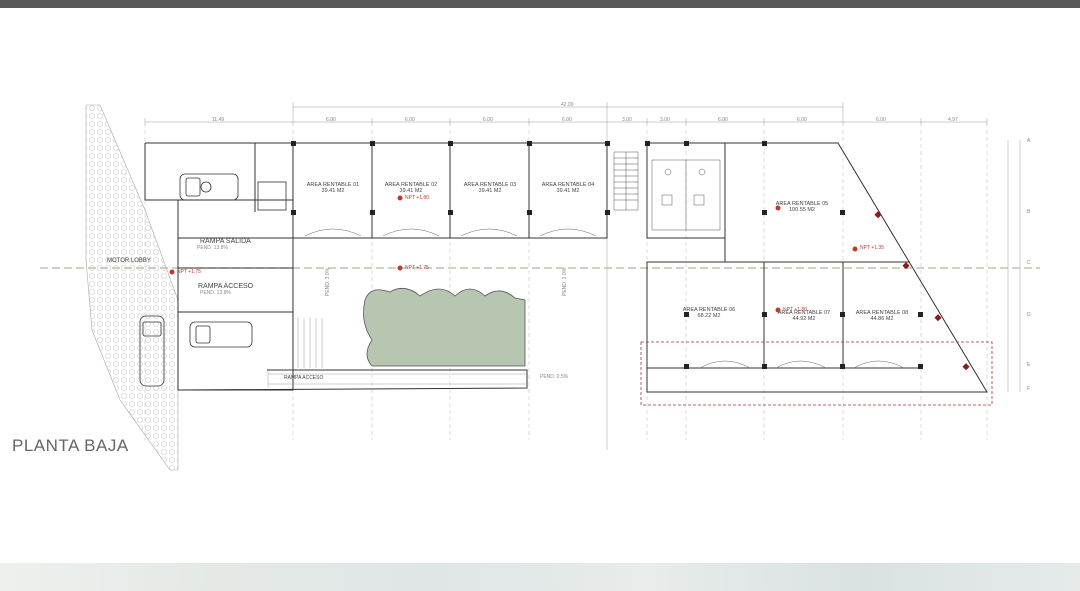  What do you see at coordinates (922, 291) in the screenshot?
I see `red-markers` at bounding box center [922, 291].